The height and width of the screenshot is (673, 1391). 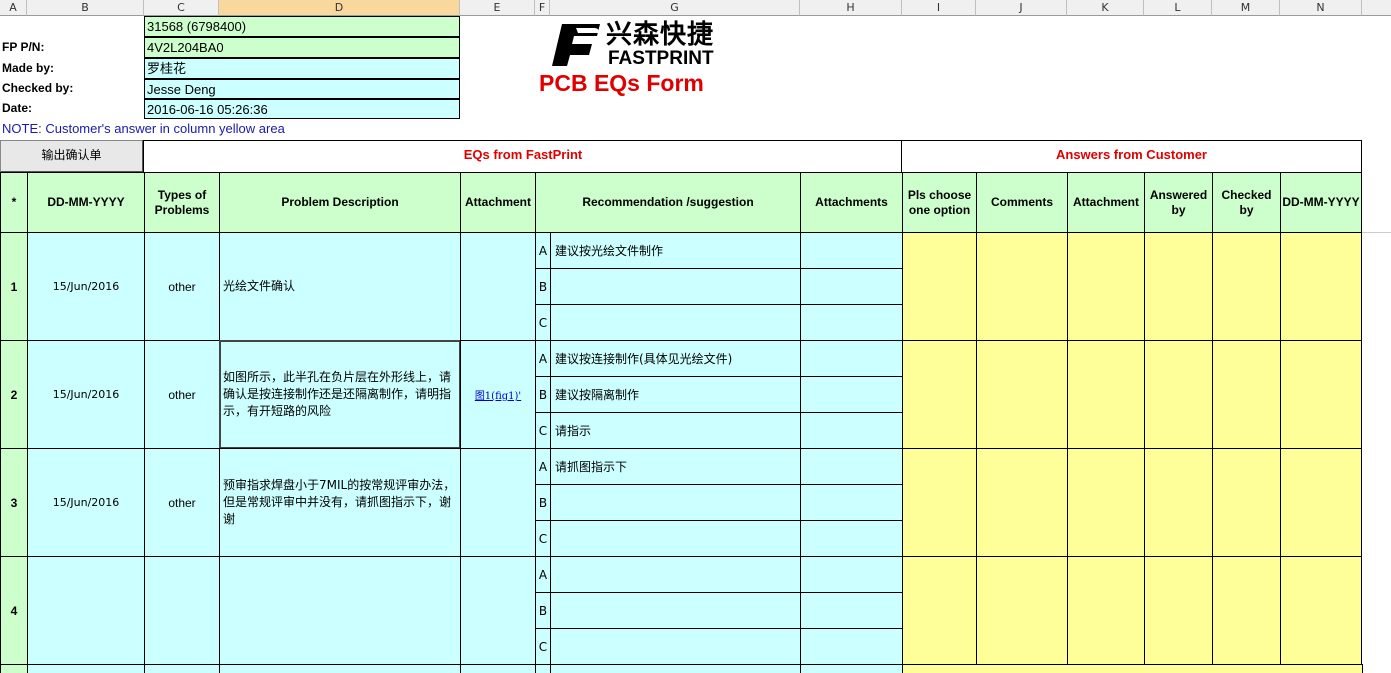 I want to click on made-by-cell: 罗桂花, so click(x=302, y=68).